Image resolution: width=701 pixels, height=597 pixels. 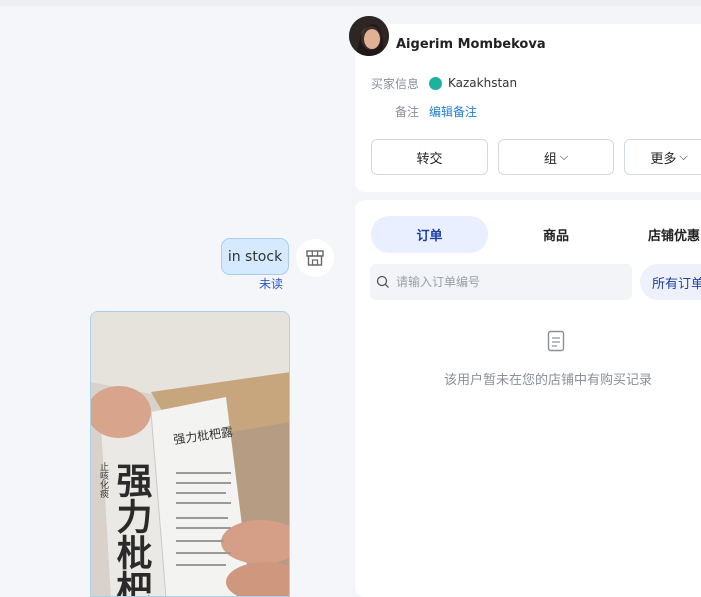 What do you see at coordinates (382, 281) in the screenshot?
I see `search-icon` at bounding box center [382, 281].